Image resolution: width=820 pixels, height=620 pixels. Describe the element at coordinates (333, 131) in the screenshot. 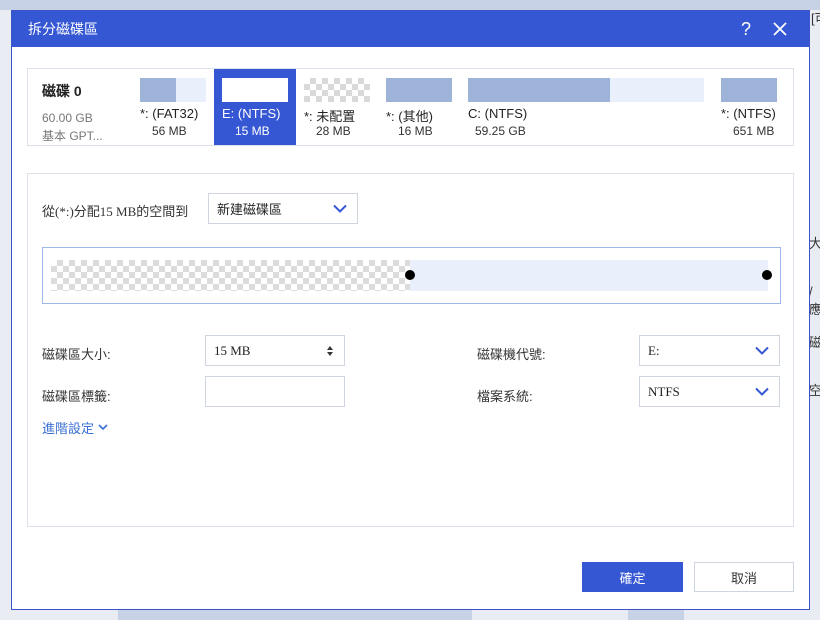

I see `partition-size: 28 MB` at that location.